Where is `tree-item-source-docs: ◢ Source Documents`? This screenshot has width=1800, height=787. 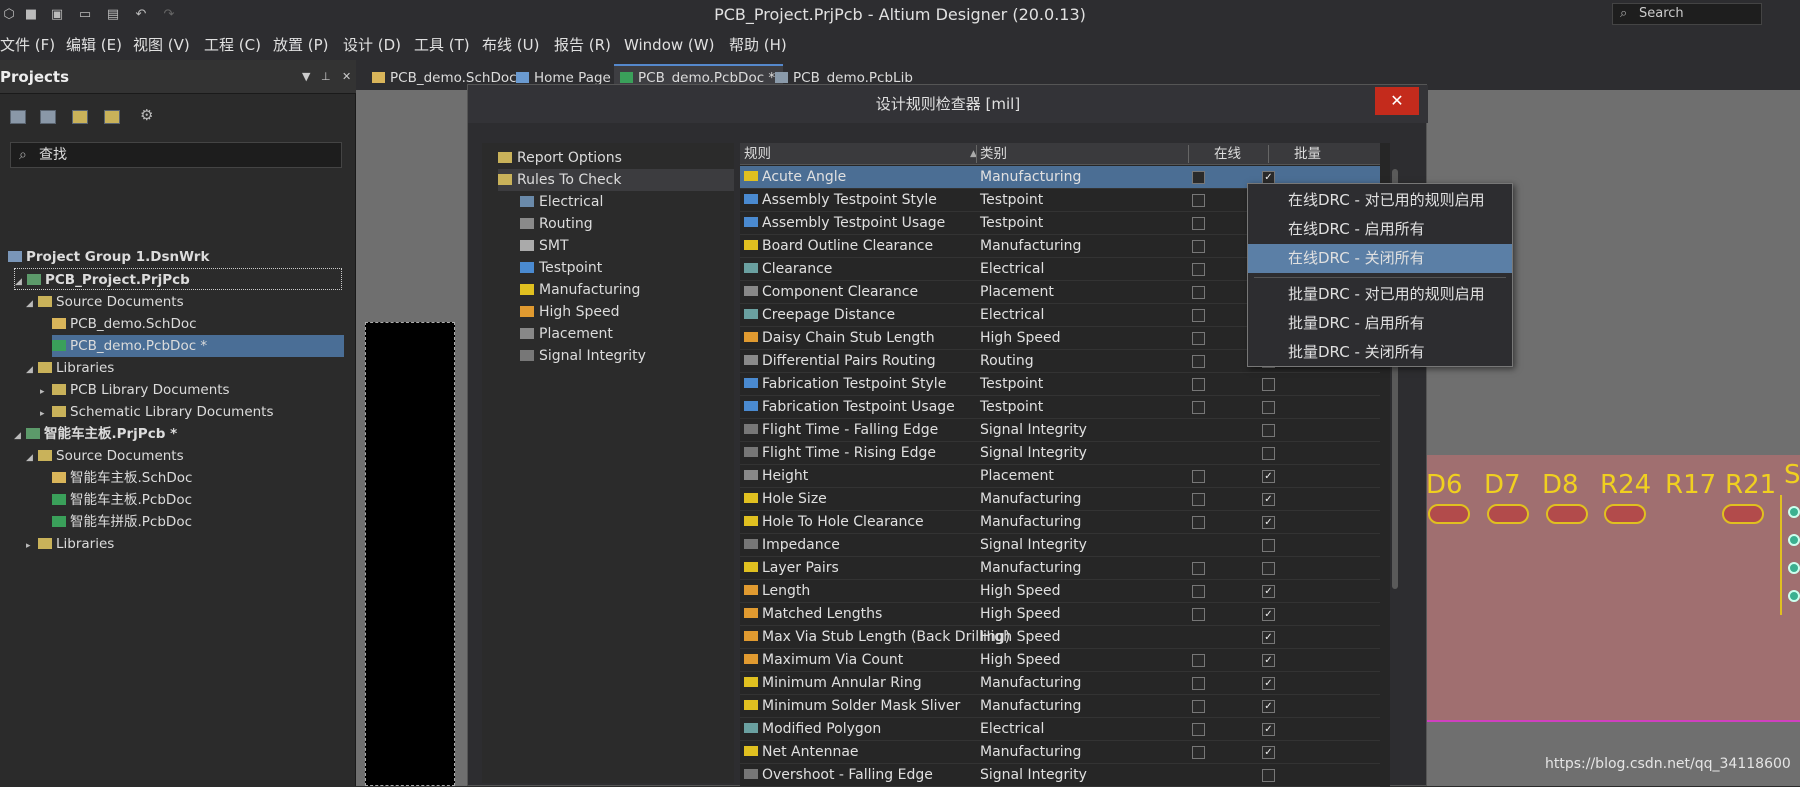
tree-item-source-docs: ◢ Source Documents is located at coordinates (105, 302).